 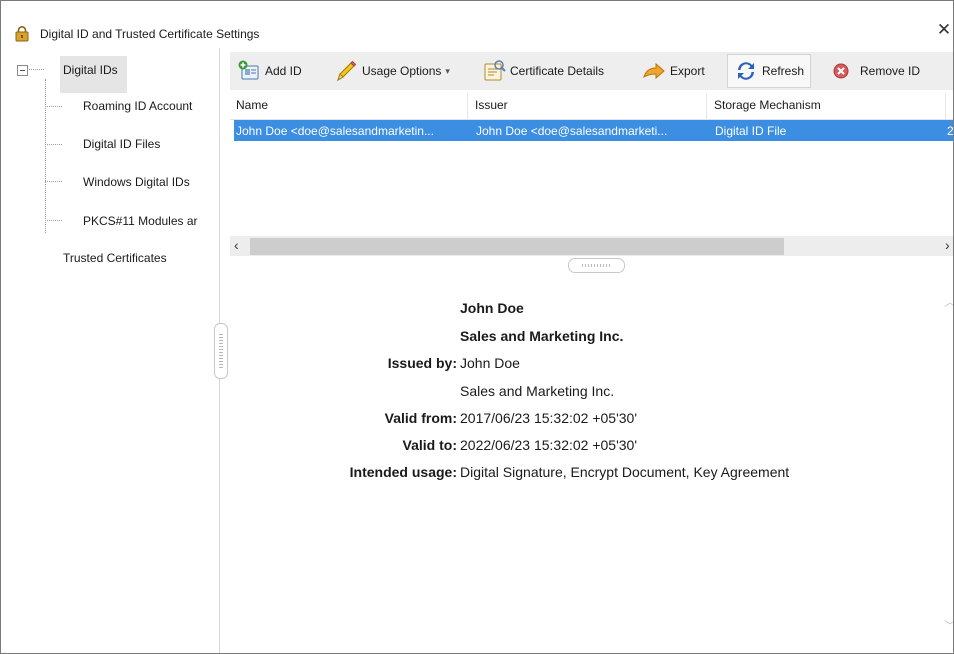 I want to click on valid-to-value: 2022/06/23 15:32:02 +05'30', so click(x=549, y=445).